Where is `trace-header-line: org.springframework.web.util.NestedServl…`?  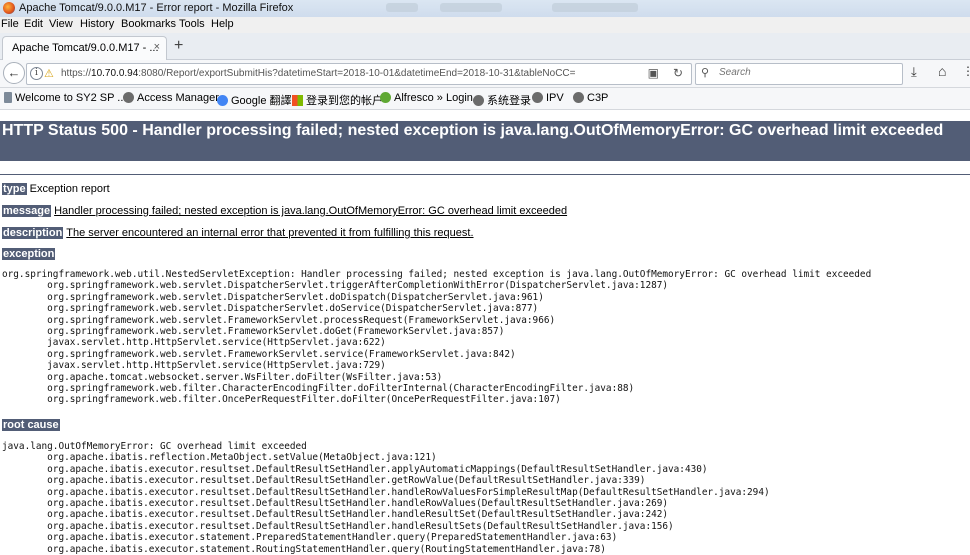
trace-header-line: org.springframework.web.util.NestedServl… is located at coordinates (437, 274).